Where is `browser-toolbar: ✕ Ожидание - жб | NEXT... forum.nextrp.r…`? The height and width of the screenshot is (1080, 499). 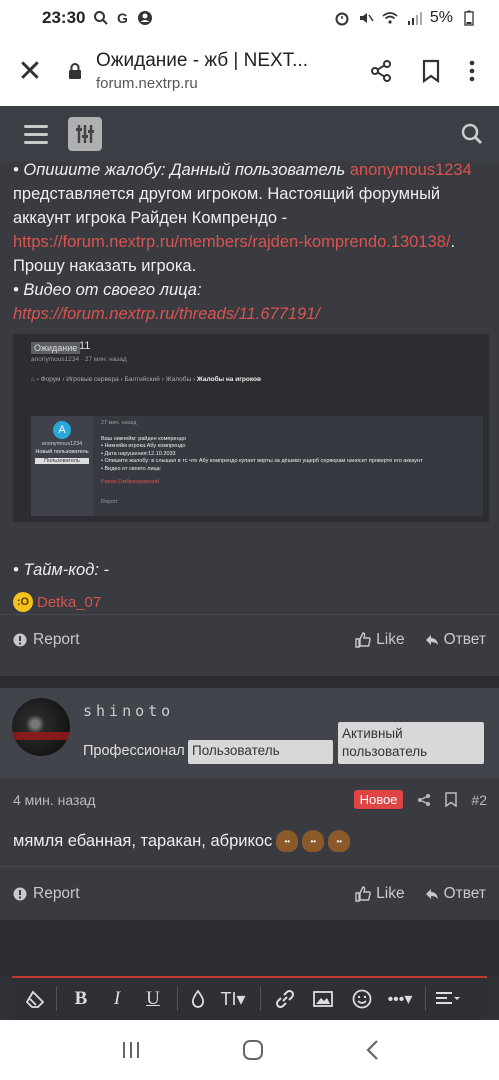
browser-toolbar: ✕ Ожидание - жб | NEXT... forum.nextrp.r… is located at coordinates (249, 71).